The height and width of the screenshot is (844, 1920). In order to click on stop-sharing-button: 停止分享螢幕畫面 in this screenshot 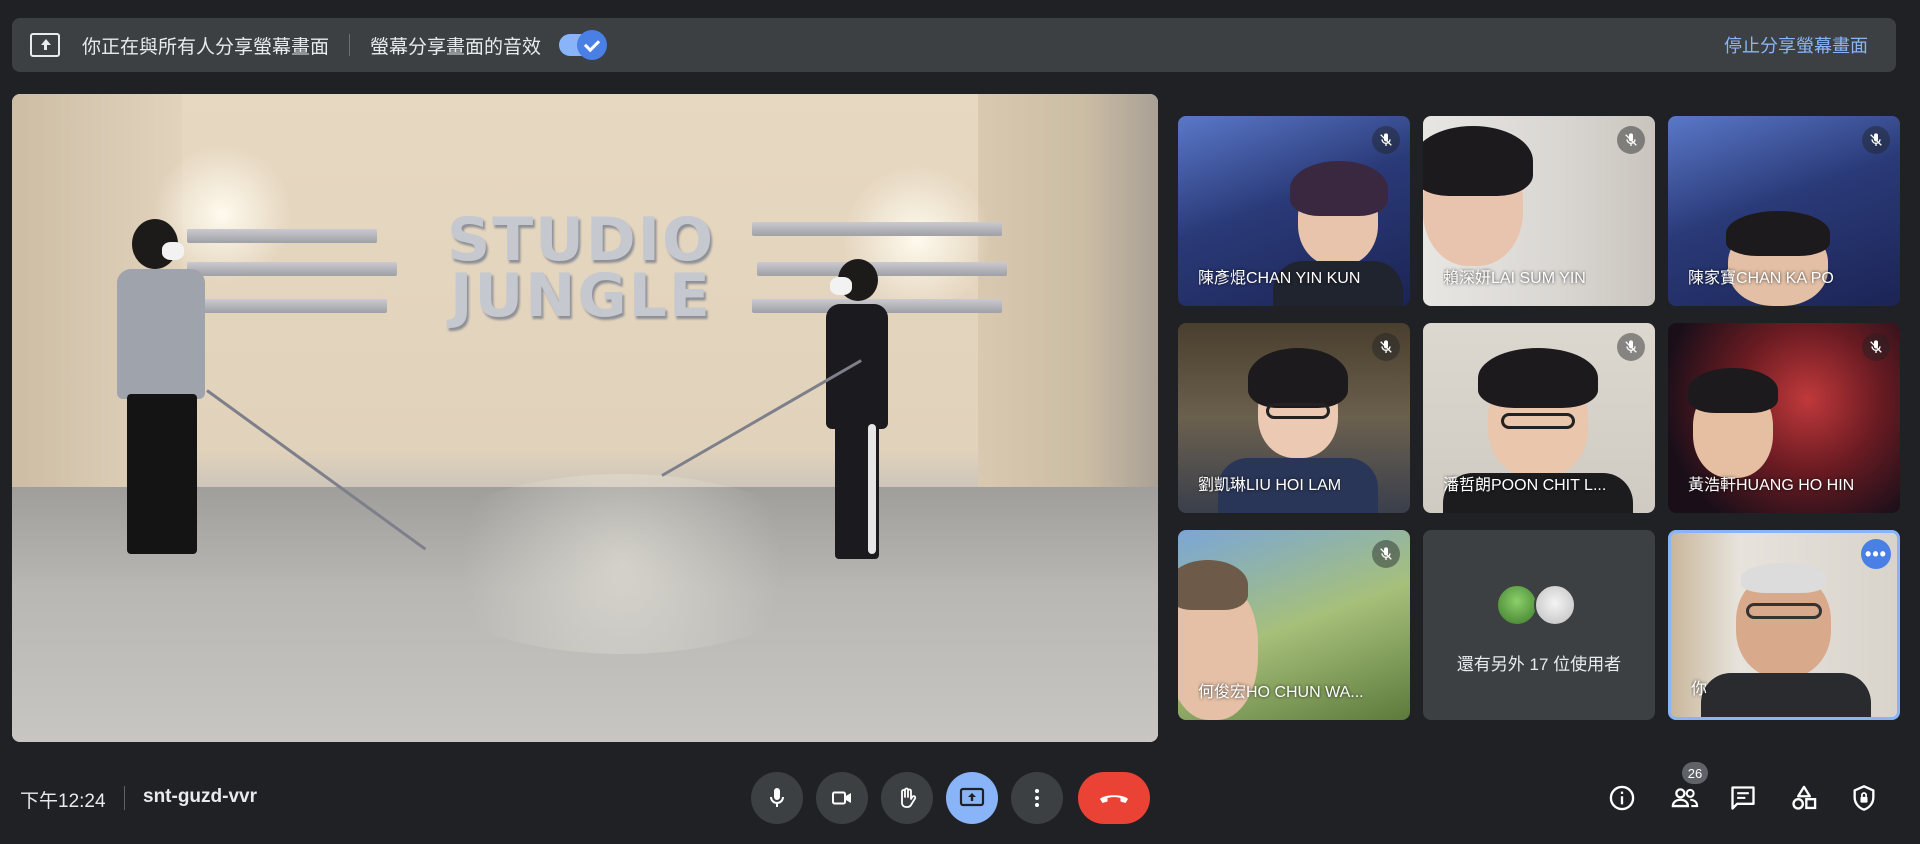, I will do `click(1796, 45)`.